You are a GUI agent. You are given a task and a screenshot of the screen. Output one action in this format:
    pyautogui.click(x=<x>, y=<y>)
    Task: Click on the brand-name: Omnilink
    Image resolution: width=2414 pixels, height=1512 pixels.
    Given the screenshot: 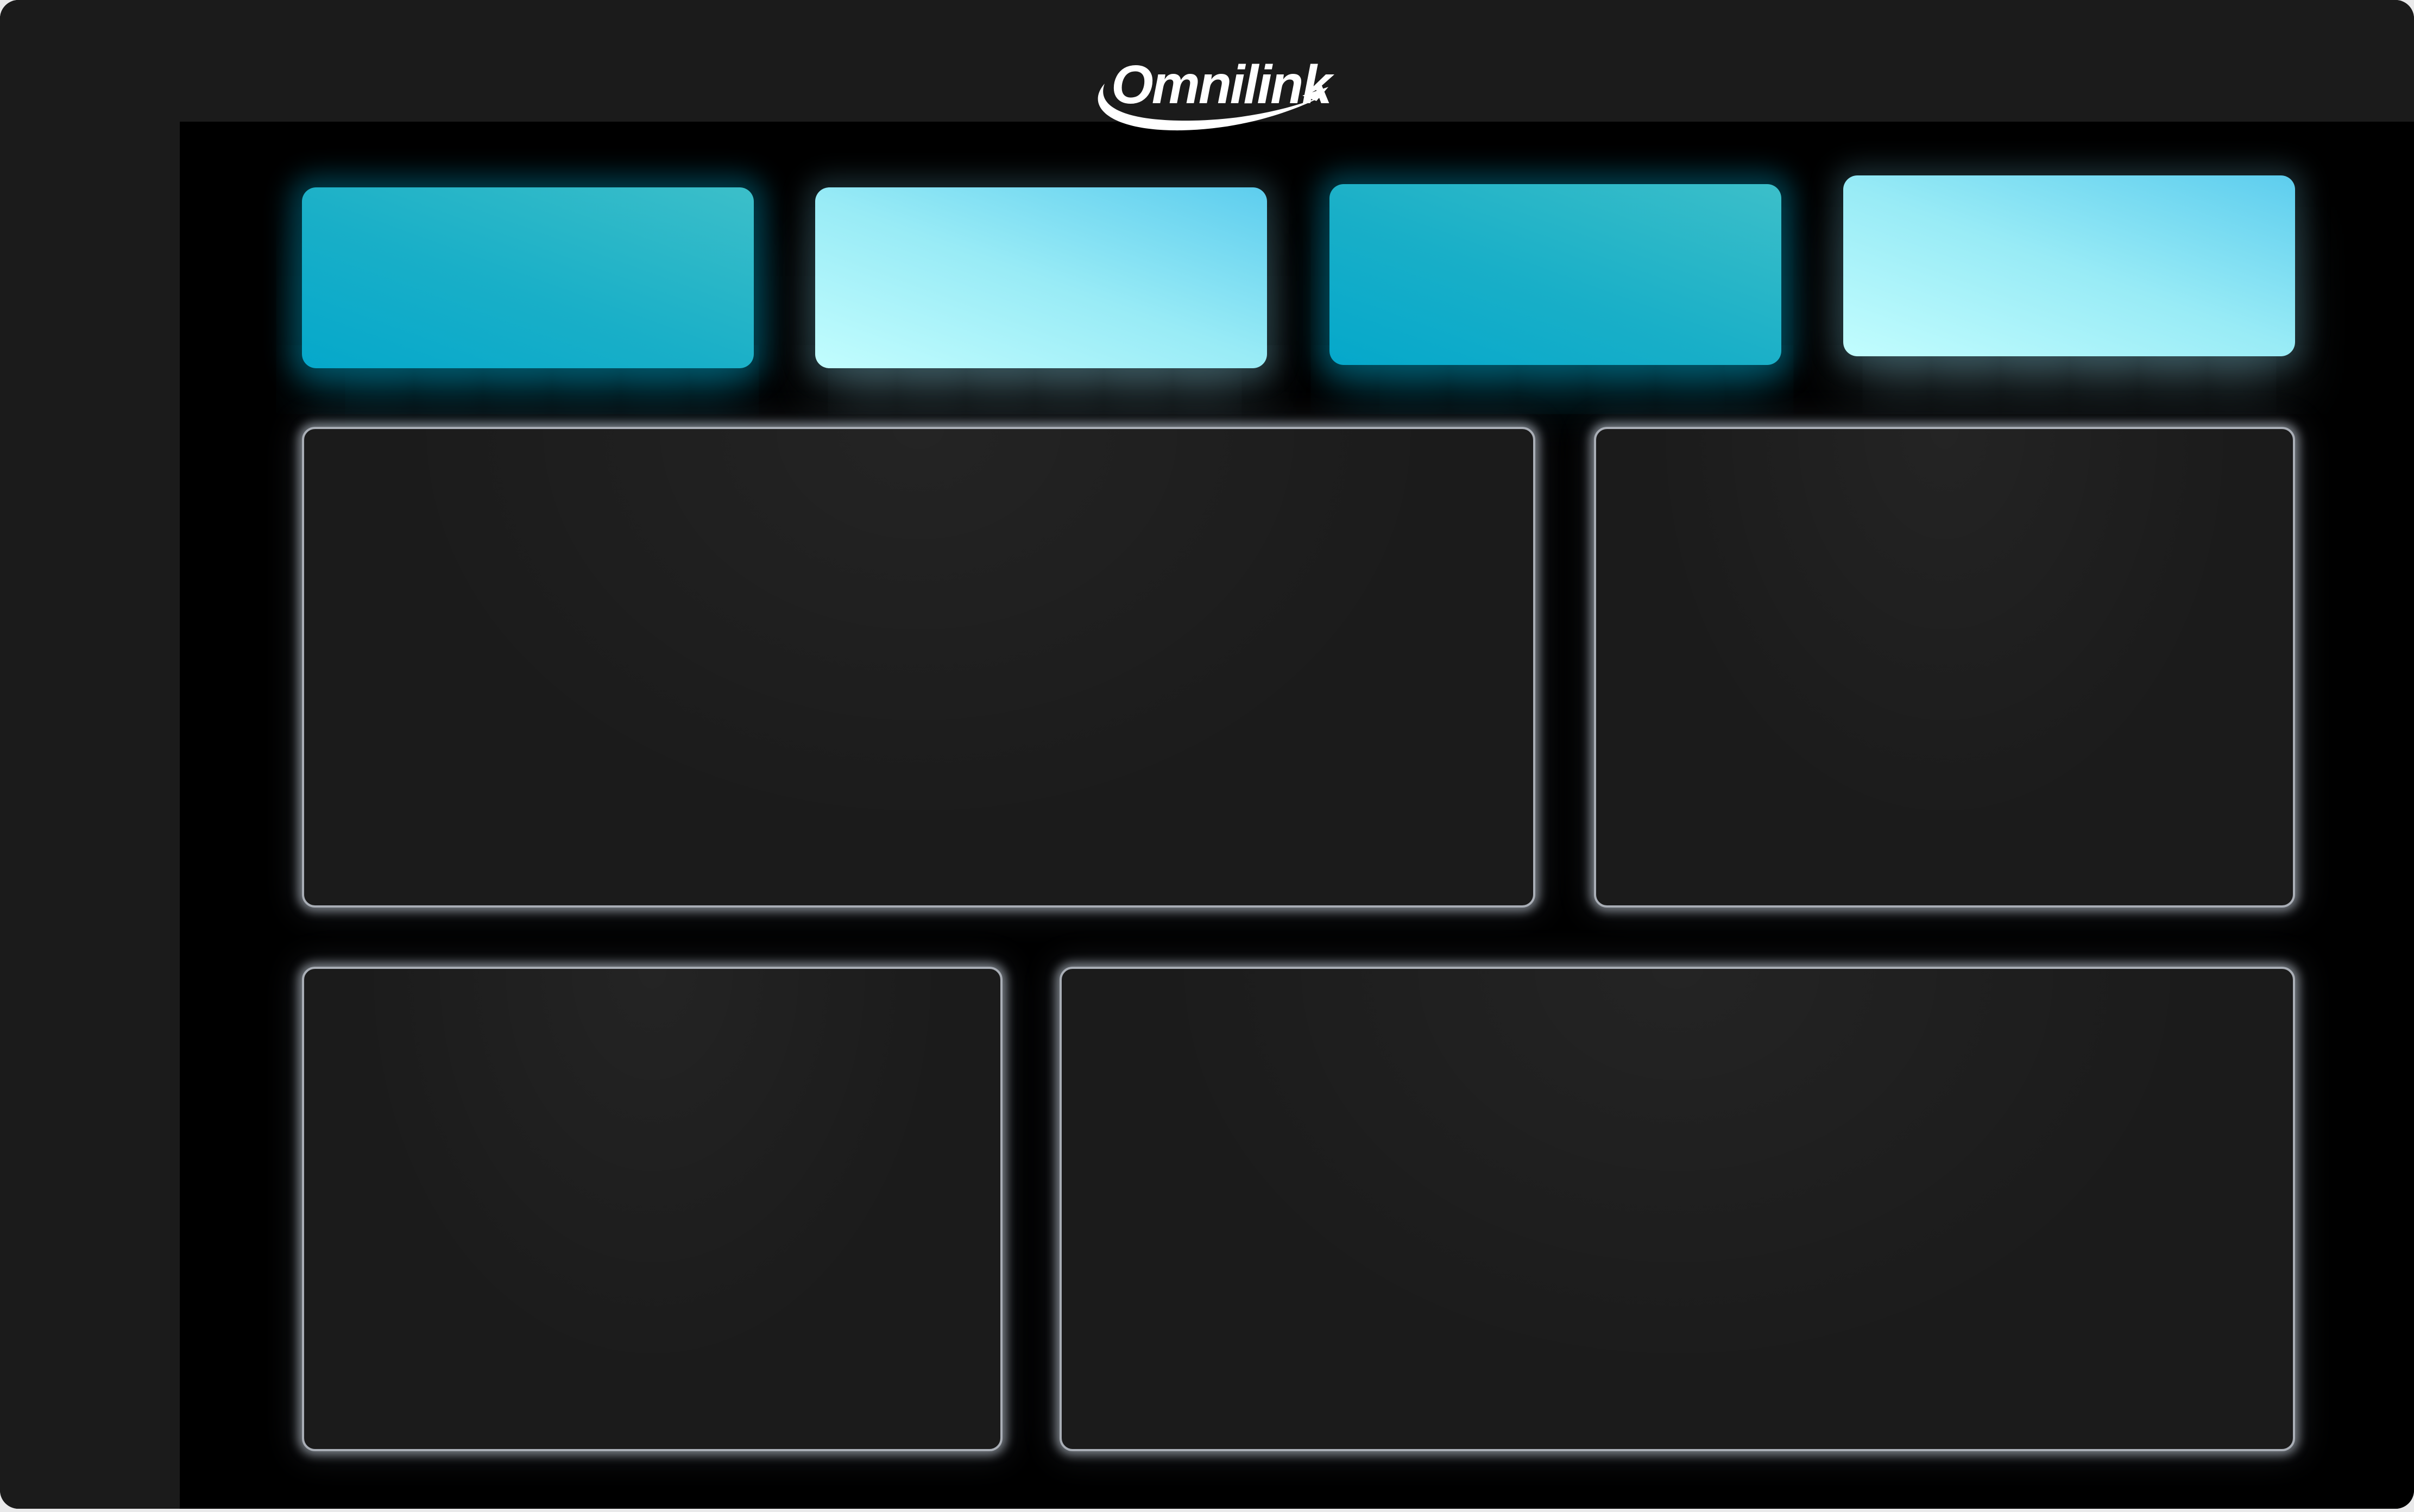 What is the action you would take?
    pyautogui.click(x=1221, y=84)
    